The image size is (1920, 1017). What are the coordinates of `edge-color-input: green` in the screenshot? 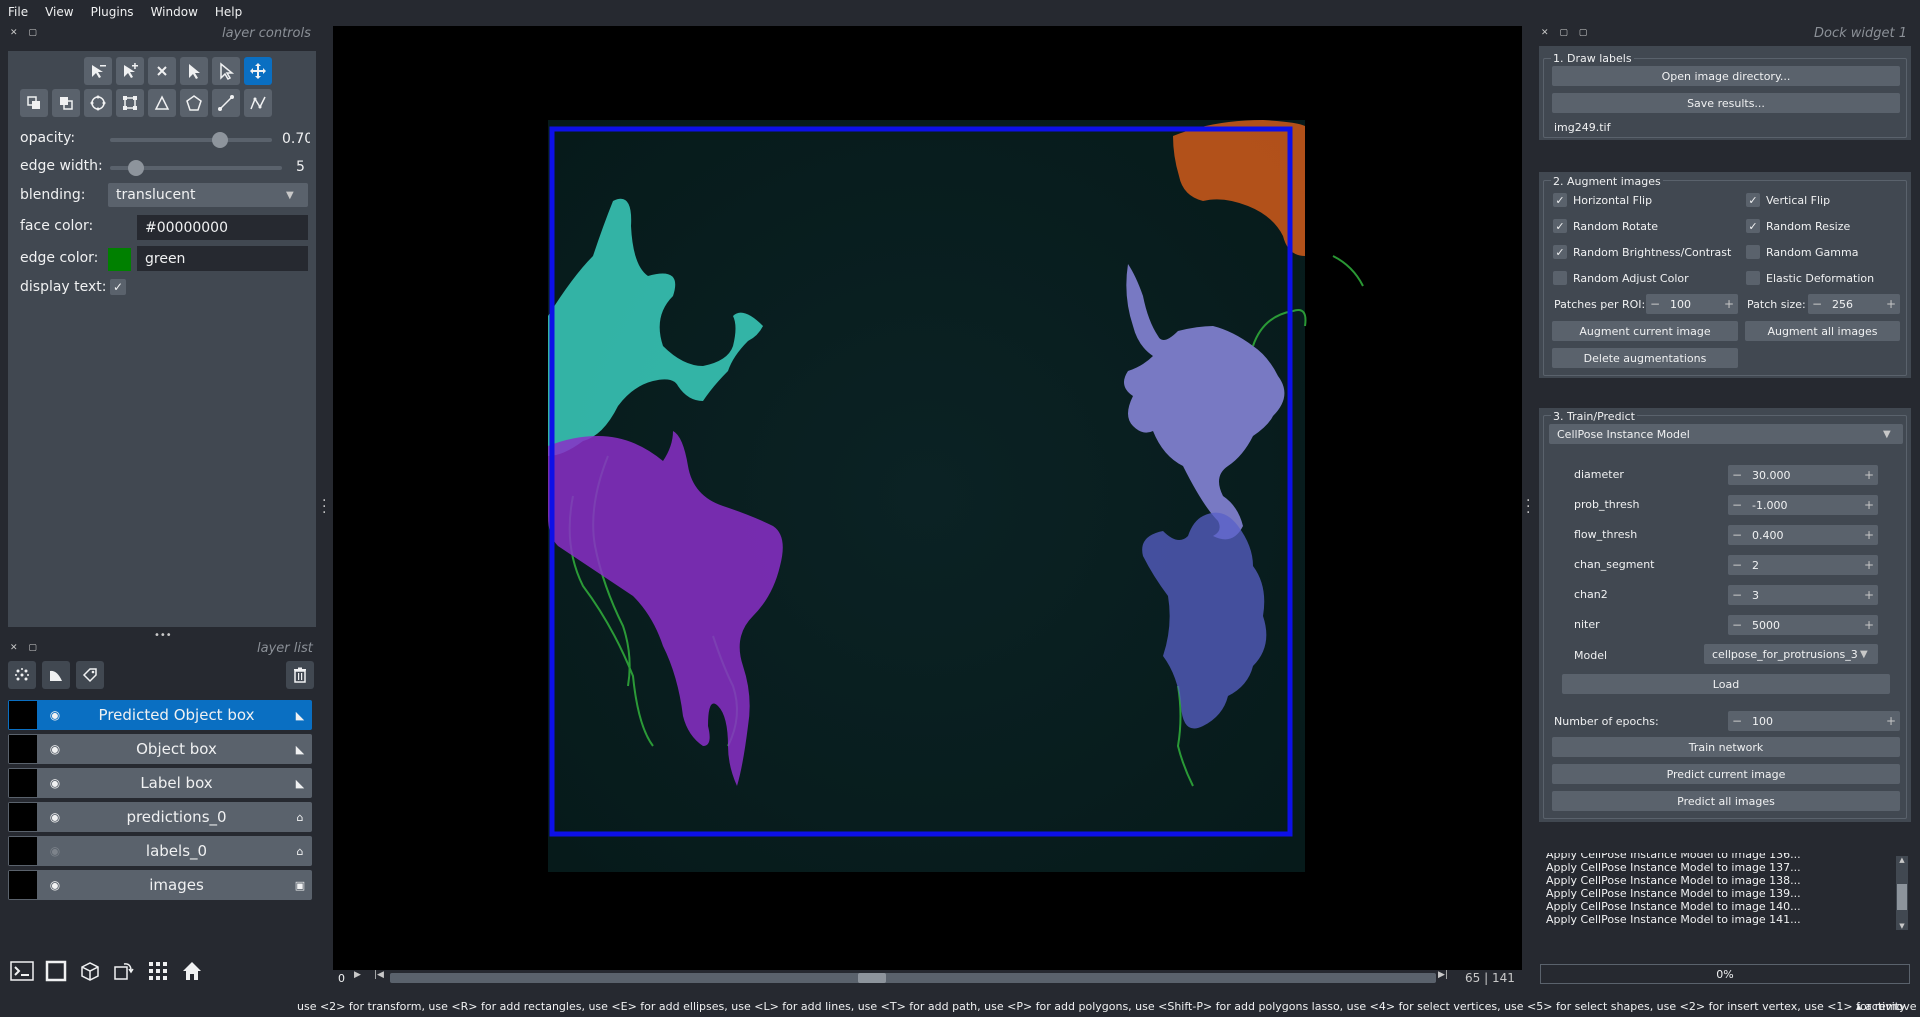 It's located at (222, 258).